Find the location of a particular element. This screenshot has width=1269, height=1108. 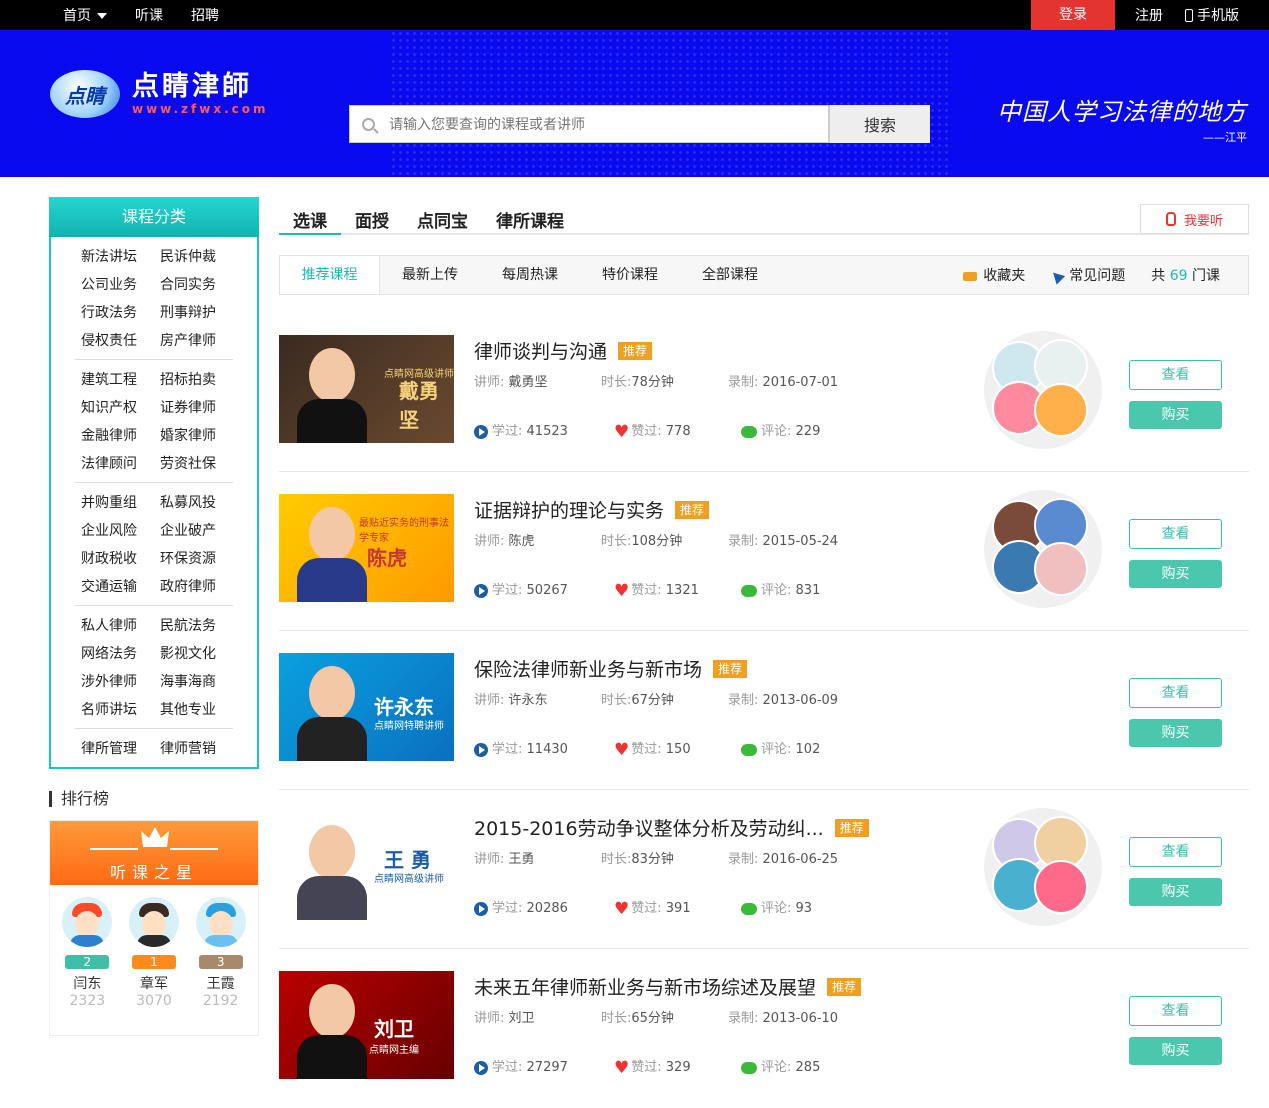

rank-star: 2 闫东 2323 is located at coordinates (87, 966).